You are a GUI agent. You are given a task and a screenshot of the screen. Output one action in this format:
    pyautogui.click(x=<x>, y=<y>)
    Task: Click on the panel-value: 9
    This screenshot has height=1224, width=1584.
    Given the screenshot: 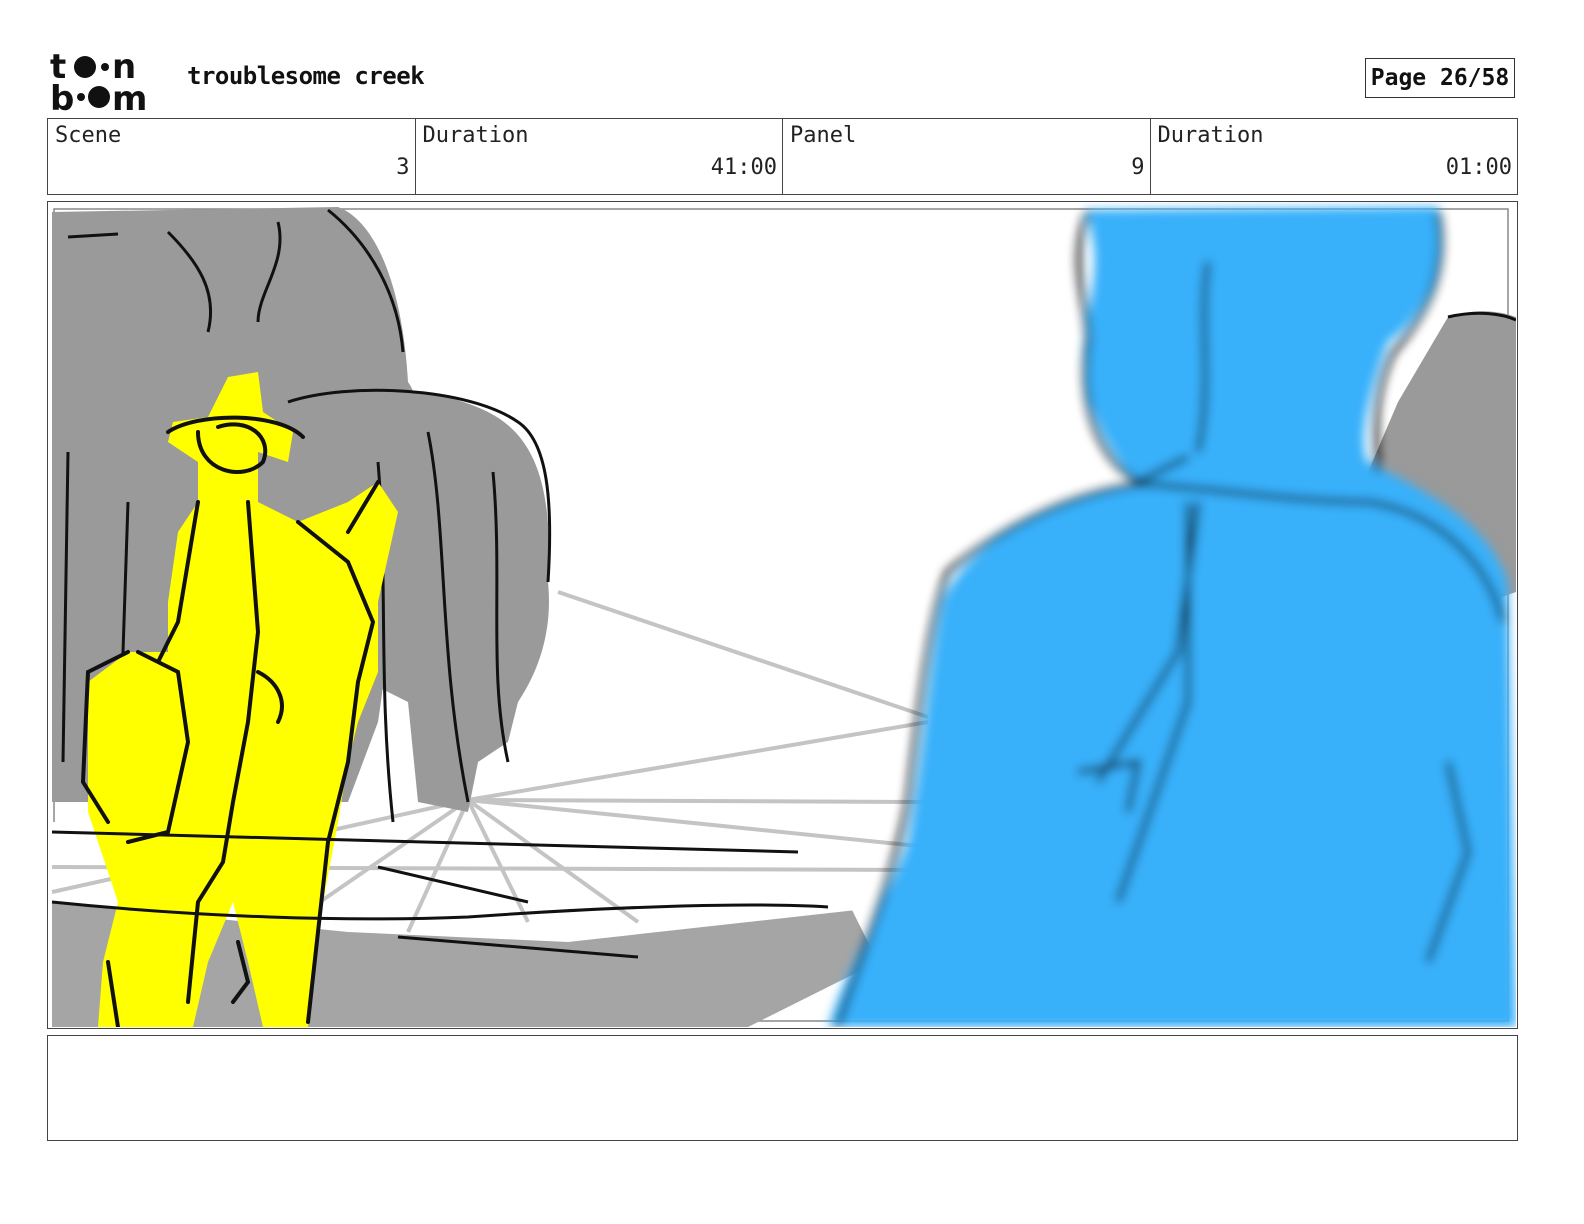 What is the action you would take?
    pyautogui.click(x=1138, y=167)
    